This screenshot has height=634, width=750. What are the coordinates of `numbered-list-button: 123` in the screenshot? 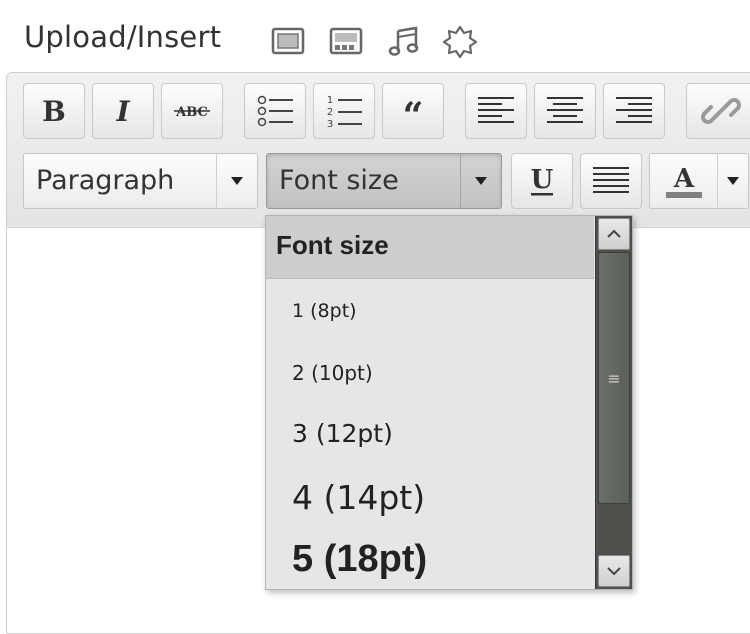 It's located at (344, 111).